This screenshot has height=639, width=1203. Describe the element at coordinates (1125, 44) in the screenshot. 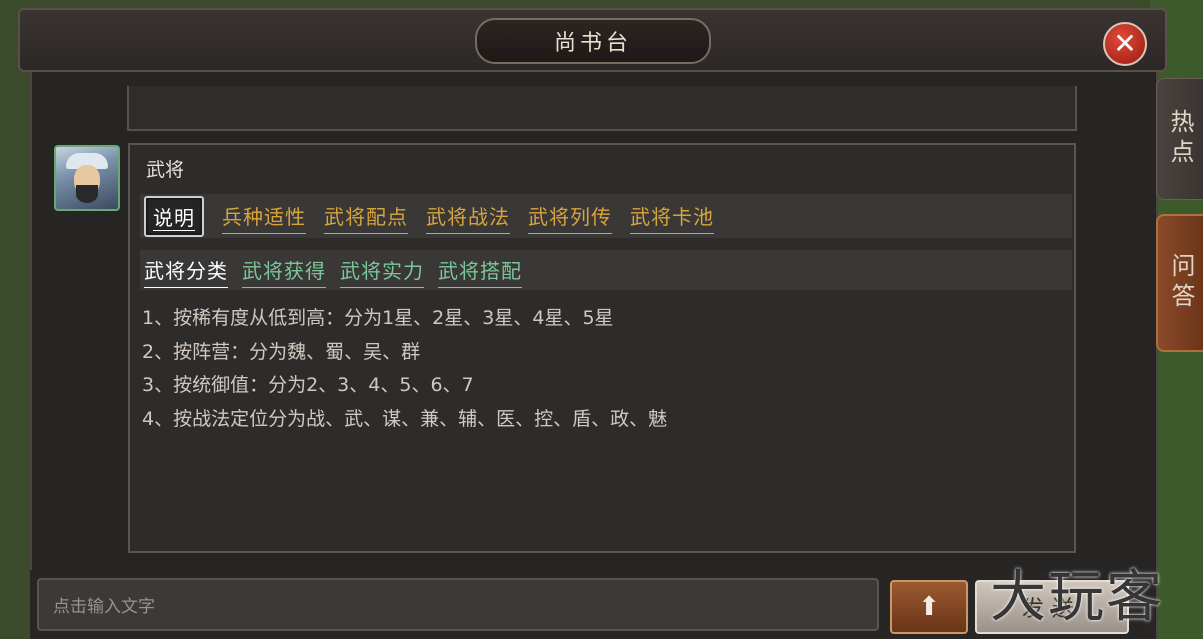

I see `close-icon: ✕` at that location.